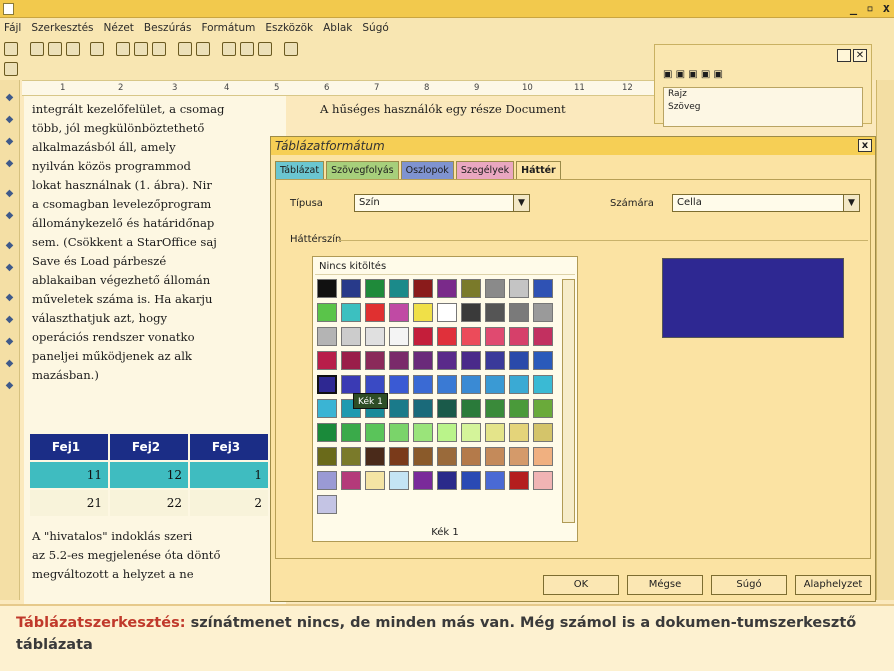 This screenshot has width=894, height=671. I want to click on table-icon, so click(11, 69).